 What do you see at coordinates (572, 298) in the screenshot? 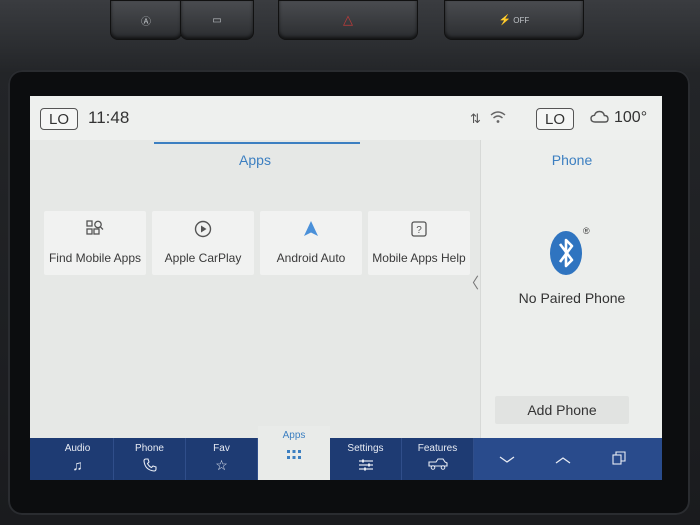
I see `phone-status: No Paired Phone` at bounding box center [572, 298].